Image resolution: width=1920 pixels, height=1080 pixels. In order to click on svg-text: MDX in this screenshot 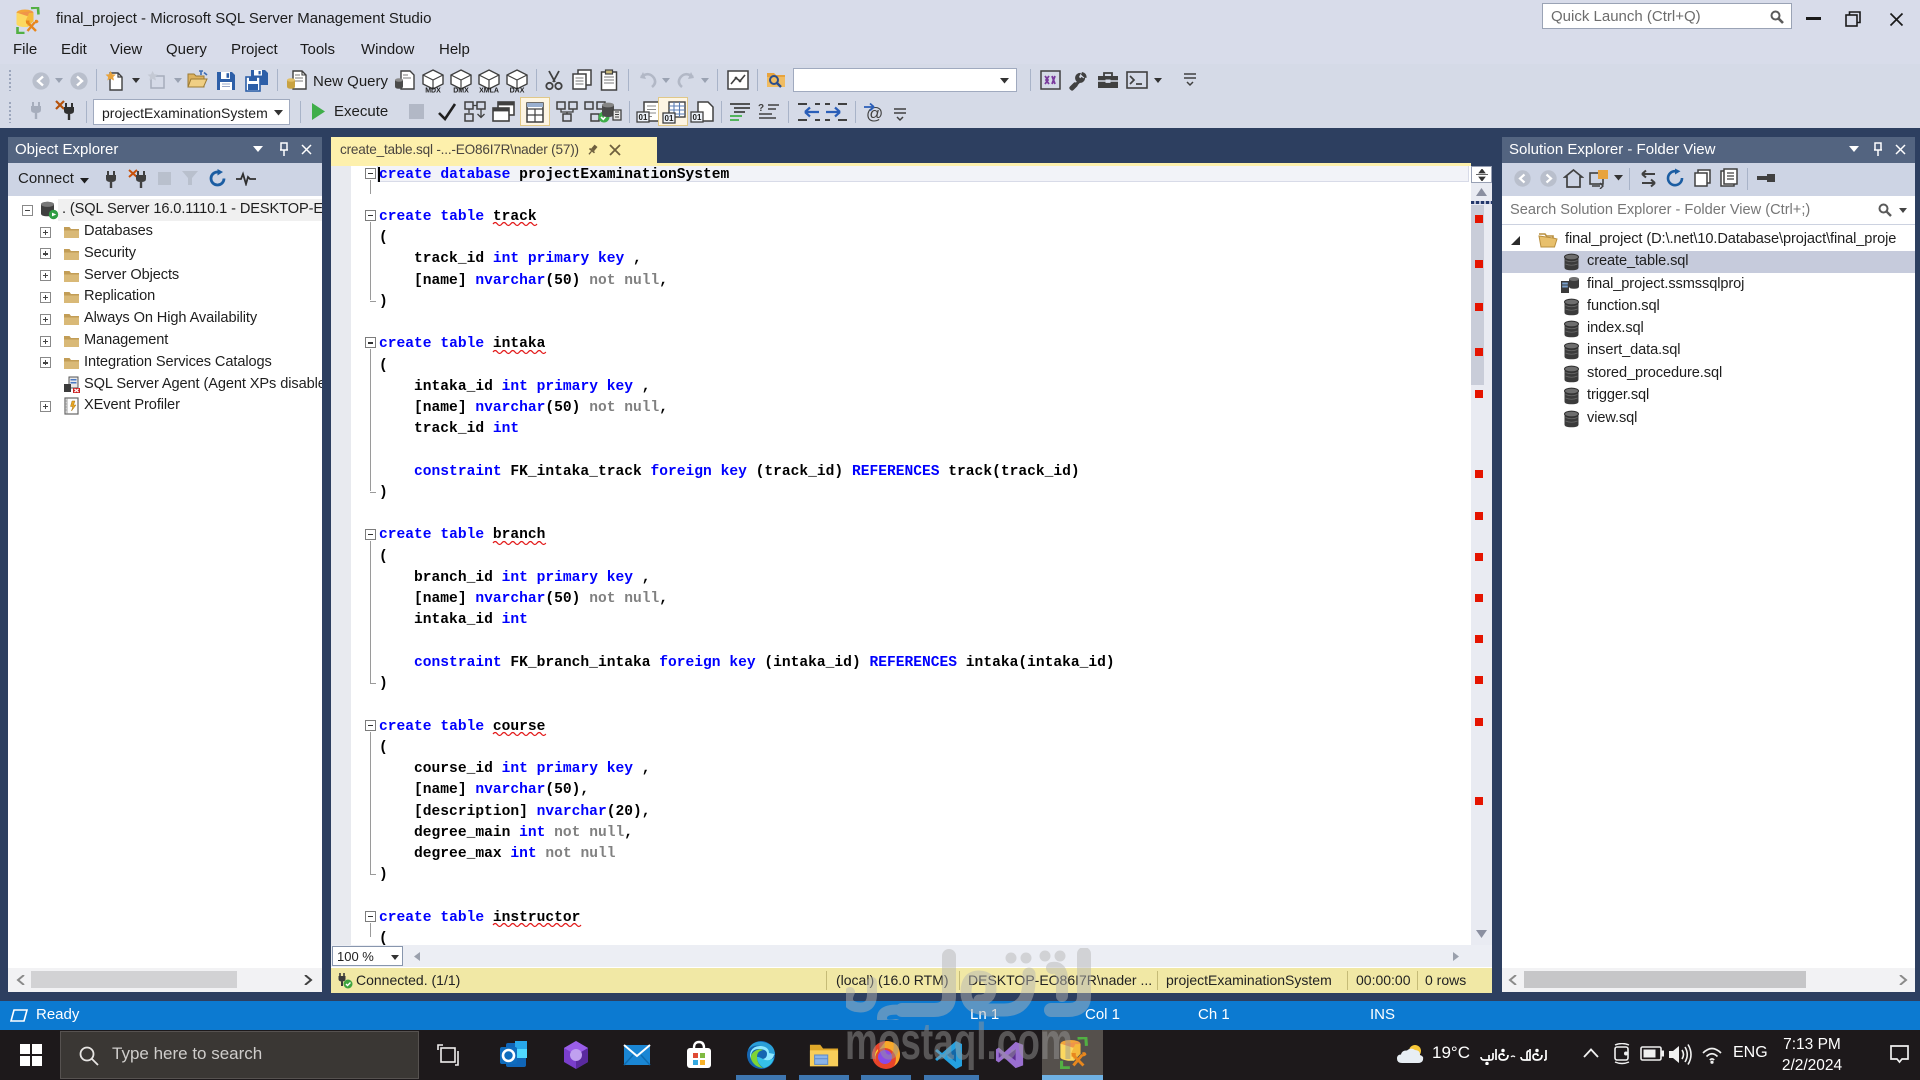, I will do `click(433, 91)`.